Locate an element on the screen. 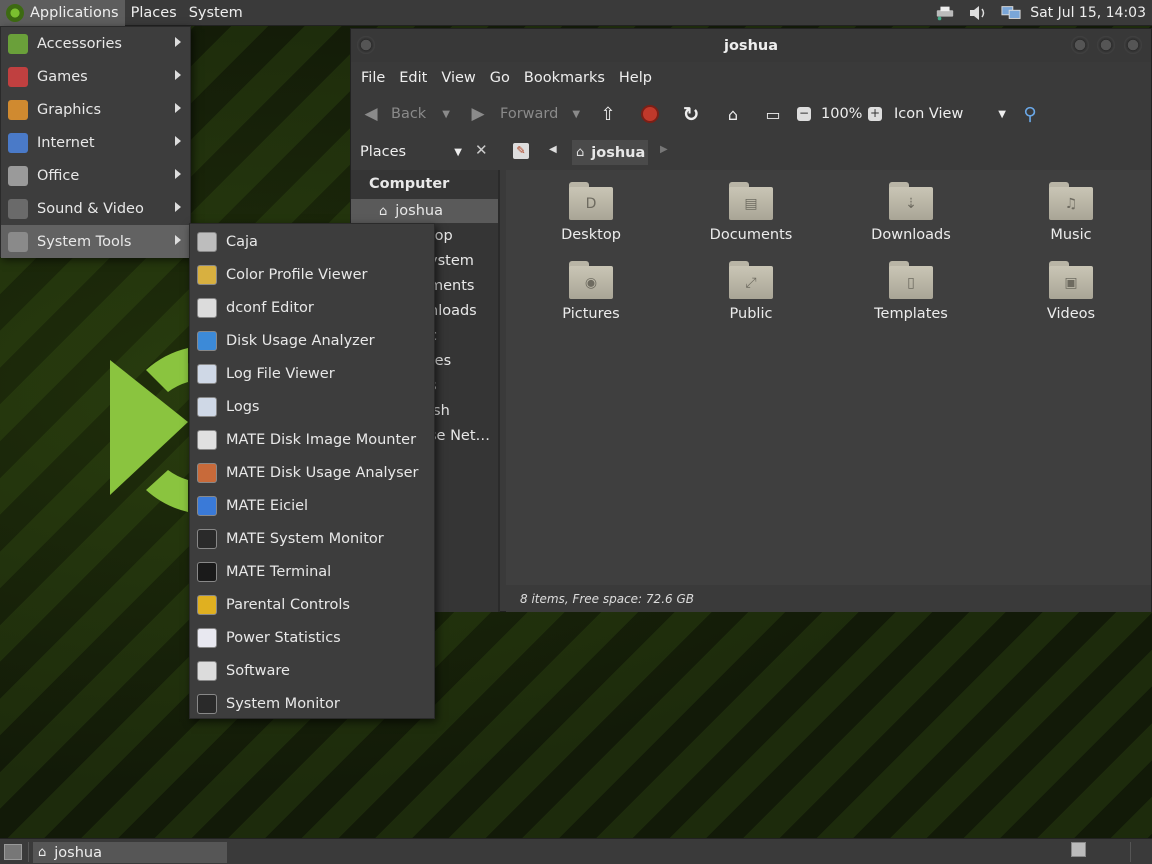 The image size is (1152, 864). view-mode-select: Icon View ▼ is located at coordinates (950, 114).